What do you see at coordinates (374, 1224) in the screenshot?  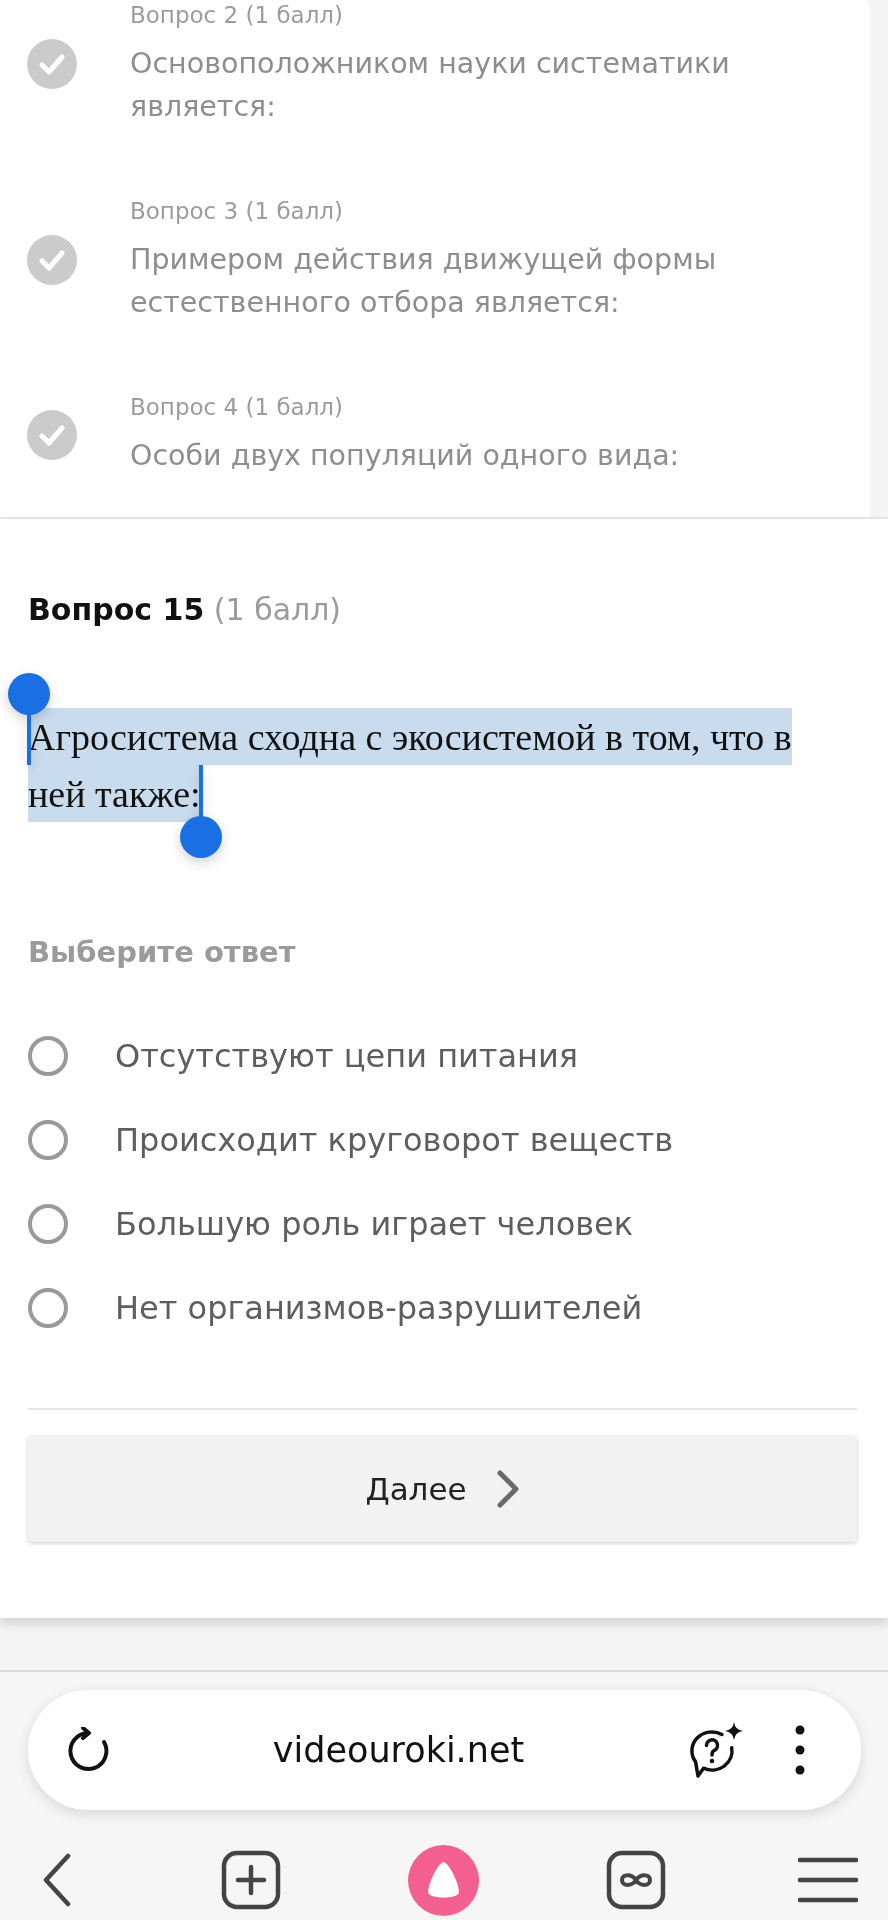 I see `option-label: Большую роль играет человек` at bounding box center [374, 1224].